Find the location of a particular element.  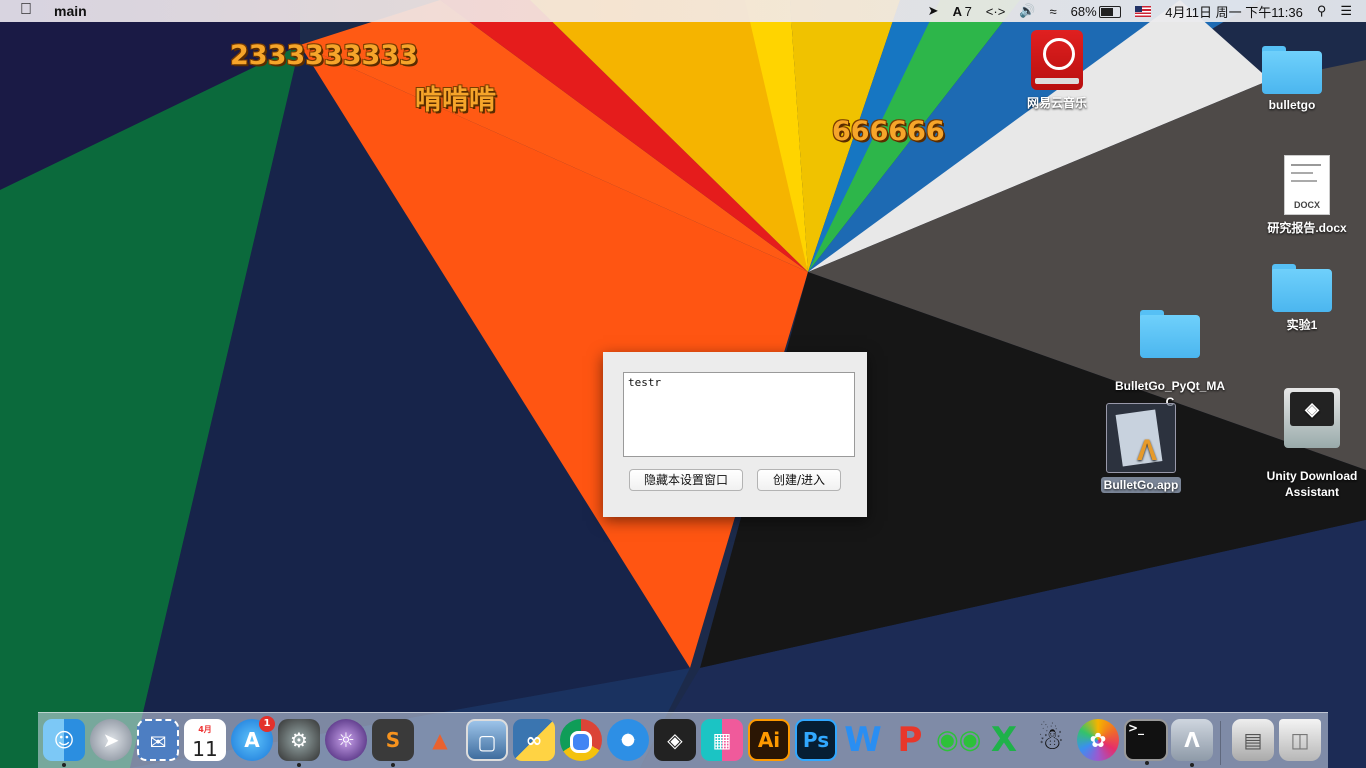

desktop-icon-label: 实验1 is located at coordinates (1302, 325).